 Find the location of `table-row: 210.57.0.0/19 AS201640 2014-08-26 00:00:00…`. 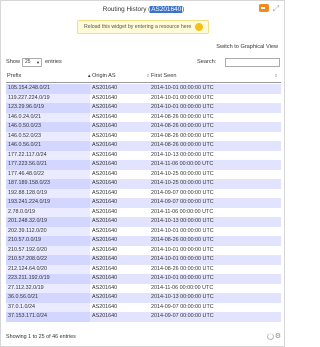

table-row: 210.57.0.0/19 AS201640 2014-08-26 00:00:00… is located at coordinates (143, 241).